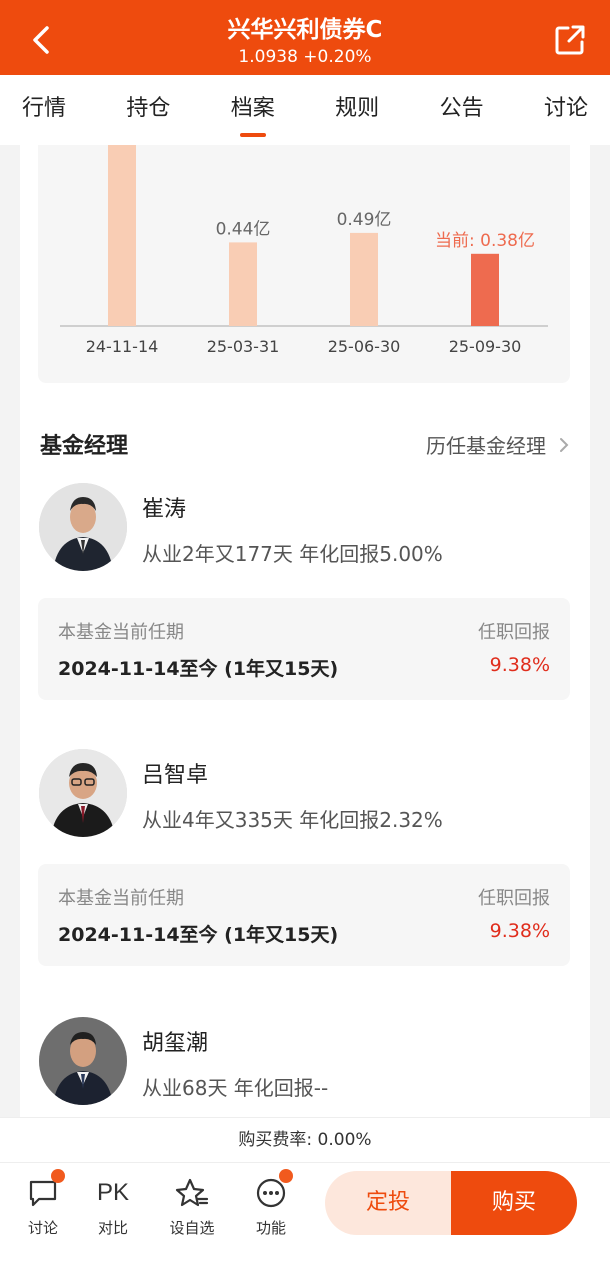  Describe the element at coordinates (305, 1140) in the screenshot. I see `purchase-fee-rate: 购买费率: 0.00%` at that location.